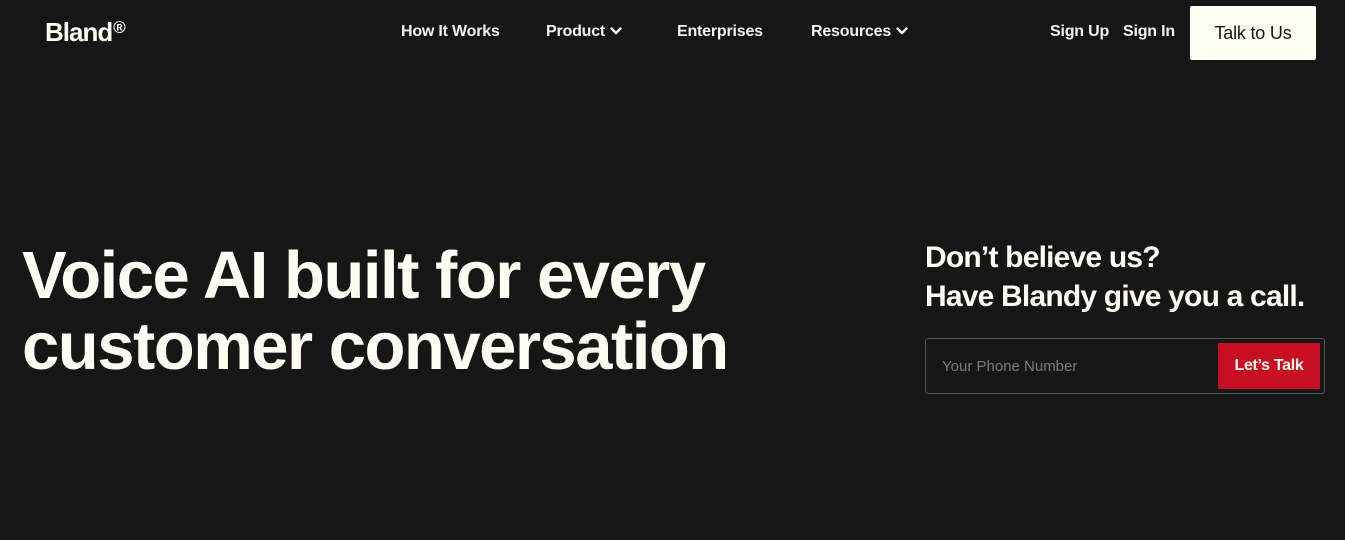  I want to click on nav-item-label: Product, so click(576, 31).